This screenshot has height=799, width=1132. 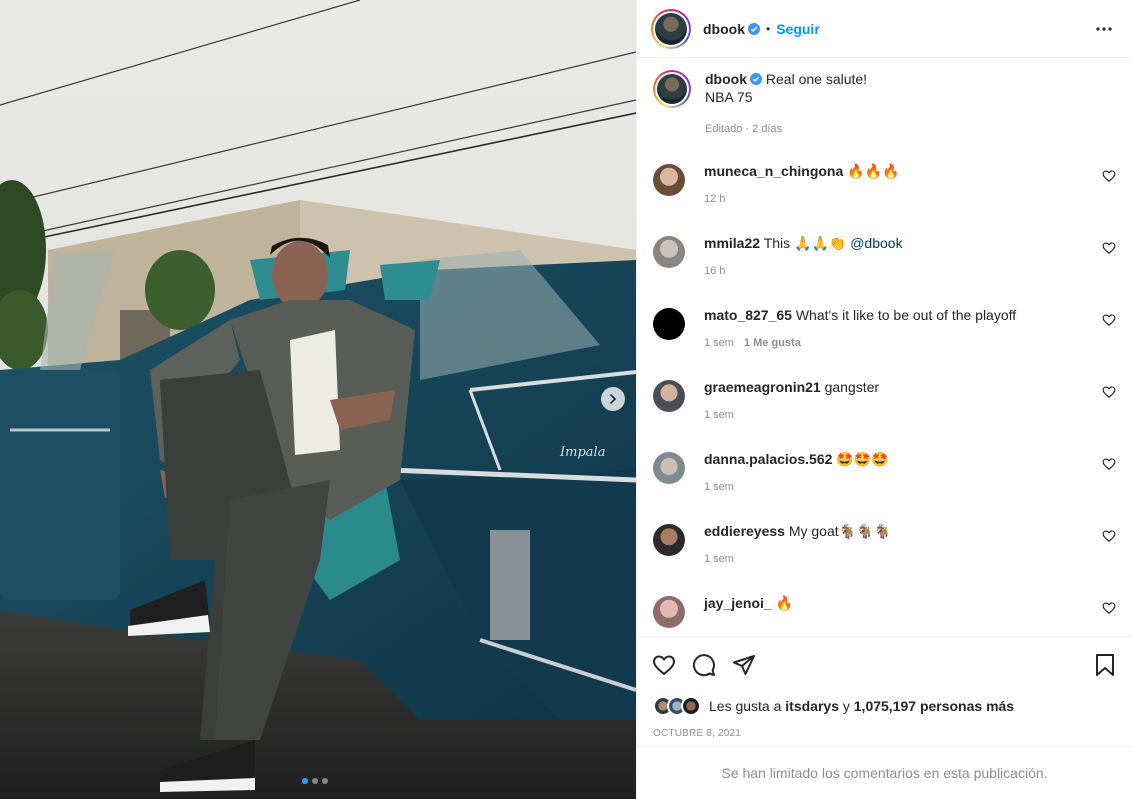 I want to click on comment-time: 16 h, so click(x=715, y=271).